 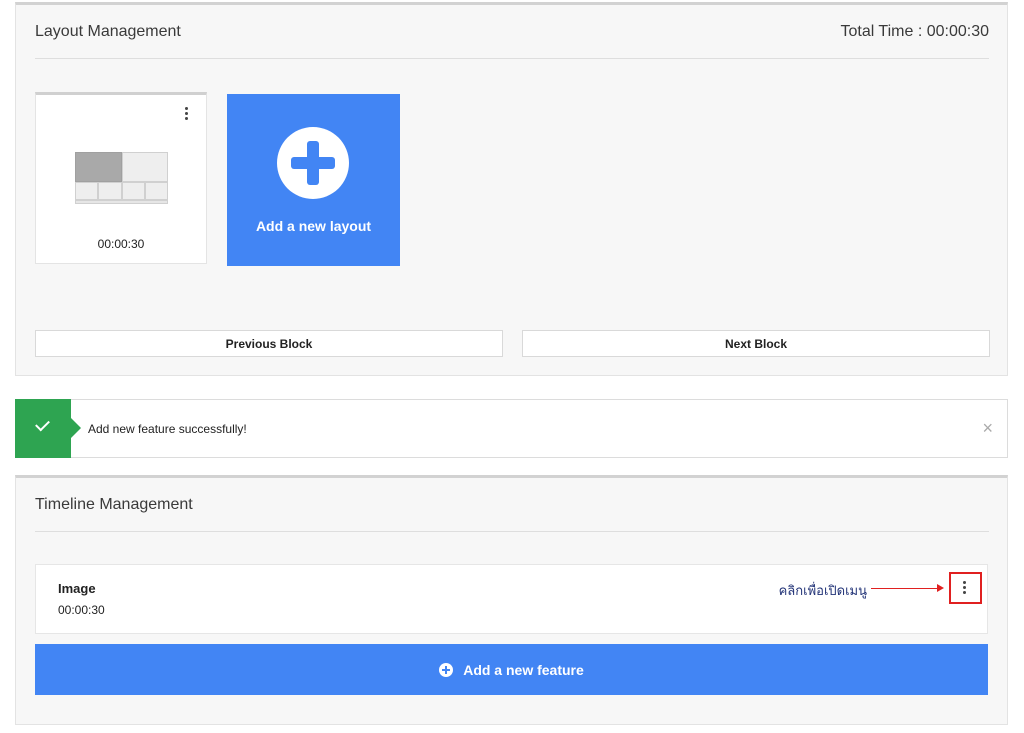 I want to click on total-time: Total Time : 00:00:30, so click(x=914, y=31).